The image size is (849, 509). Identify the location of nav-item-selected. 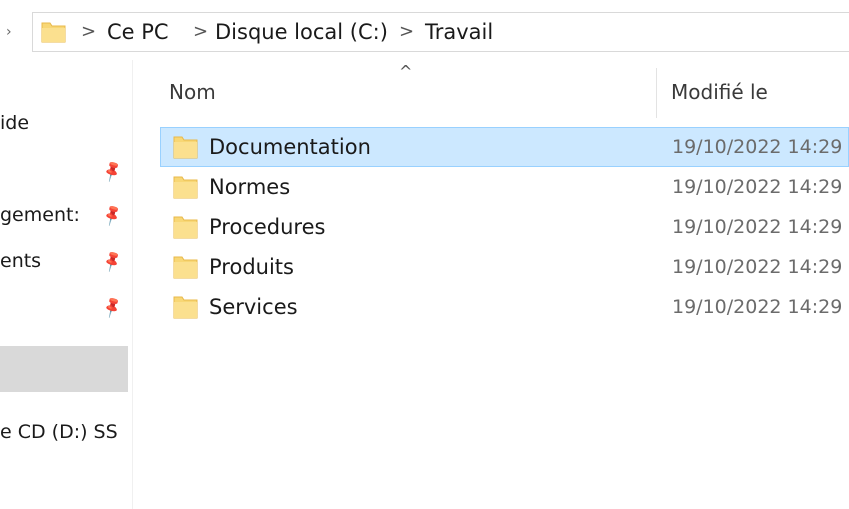
(64, 369).